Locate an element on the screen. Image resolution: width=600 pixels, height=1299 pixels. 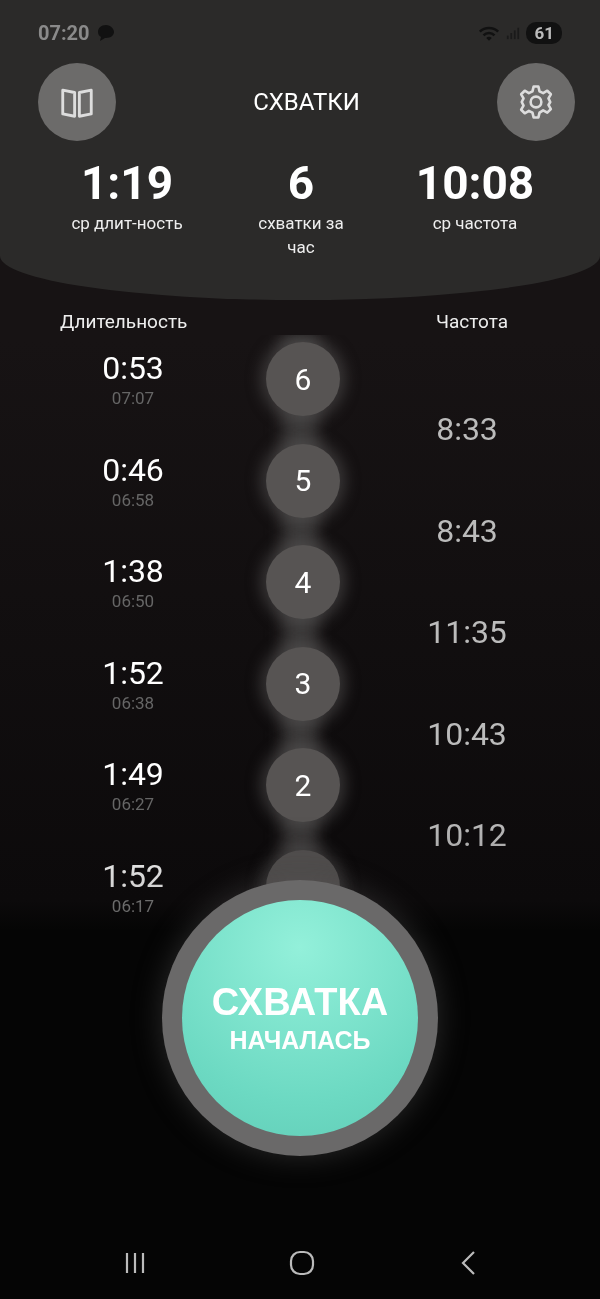
duration-value: 0:53 is located at coordinates (133, 368).